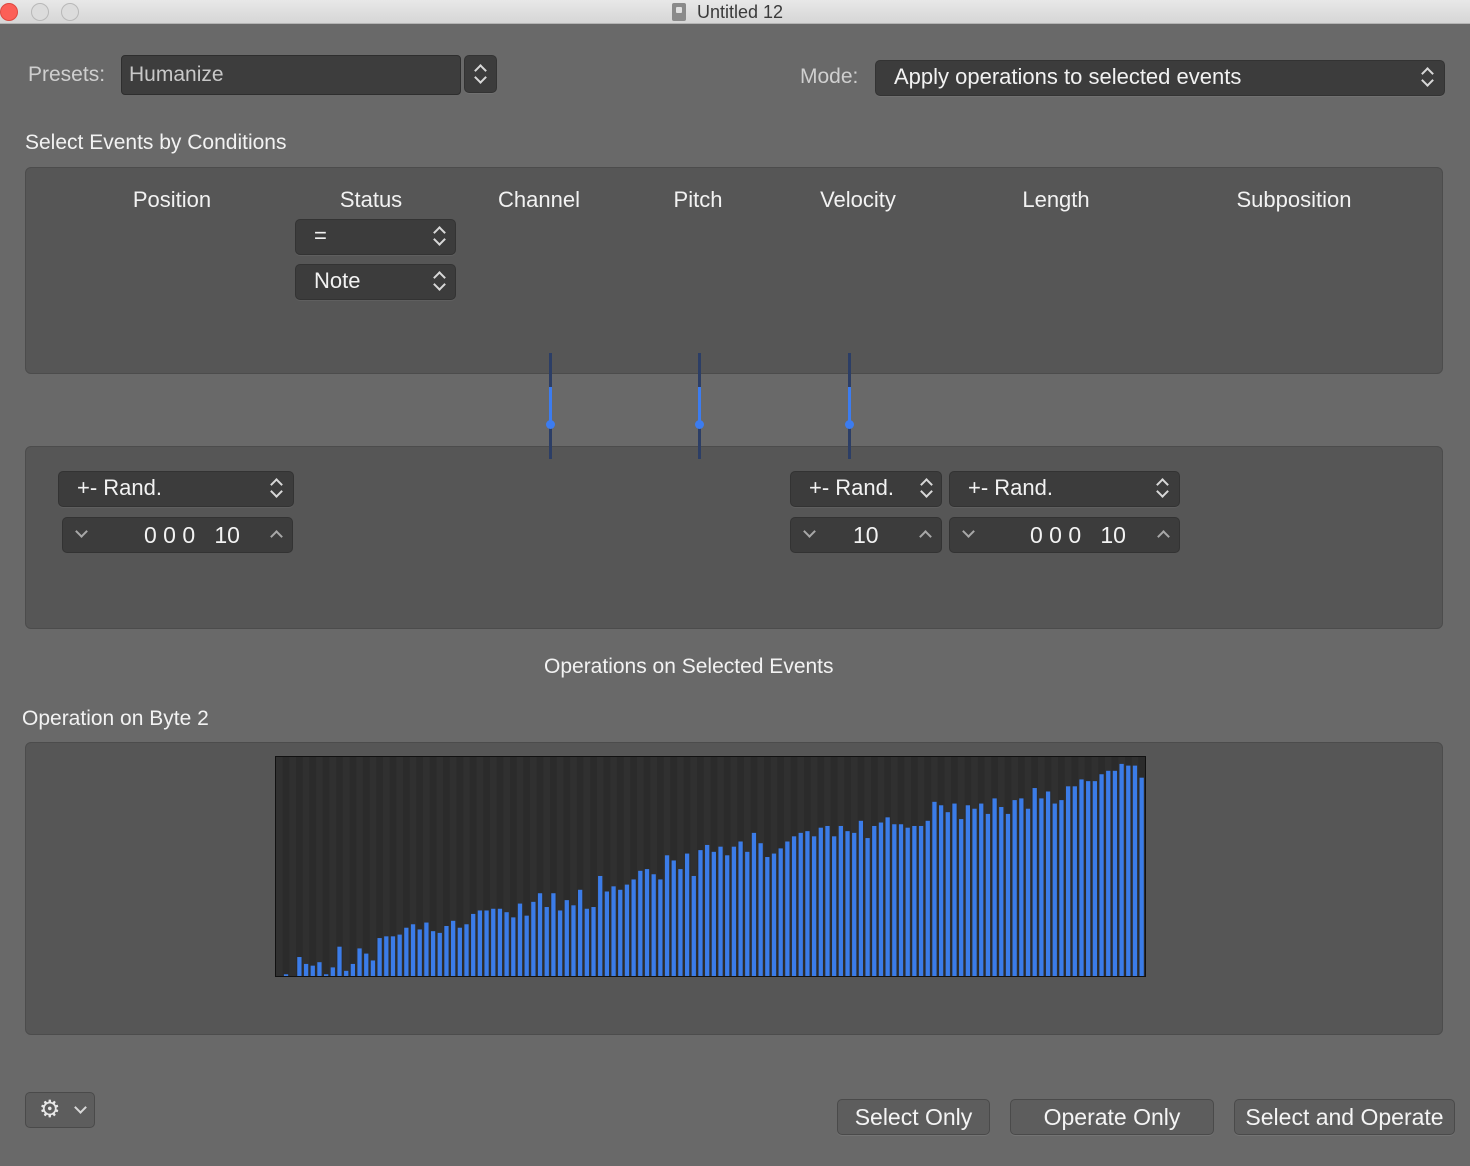  I want to click on mode-select: Apply operations to selected events, so click(1160, 78).